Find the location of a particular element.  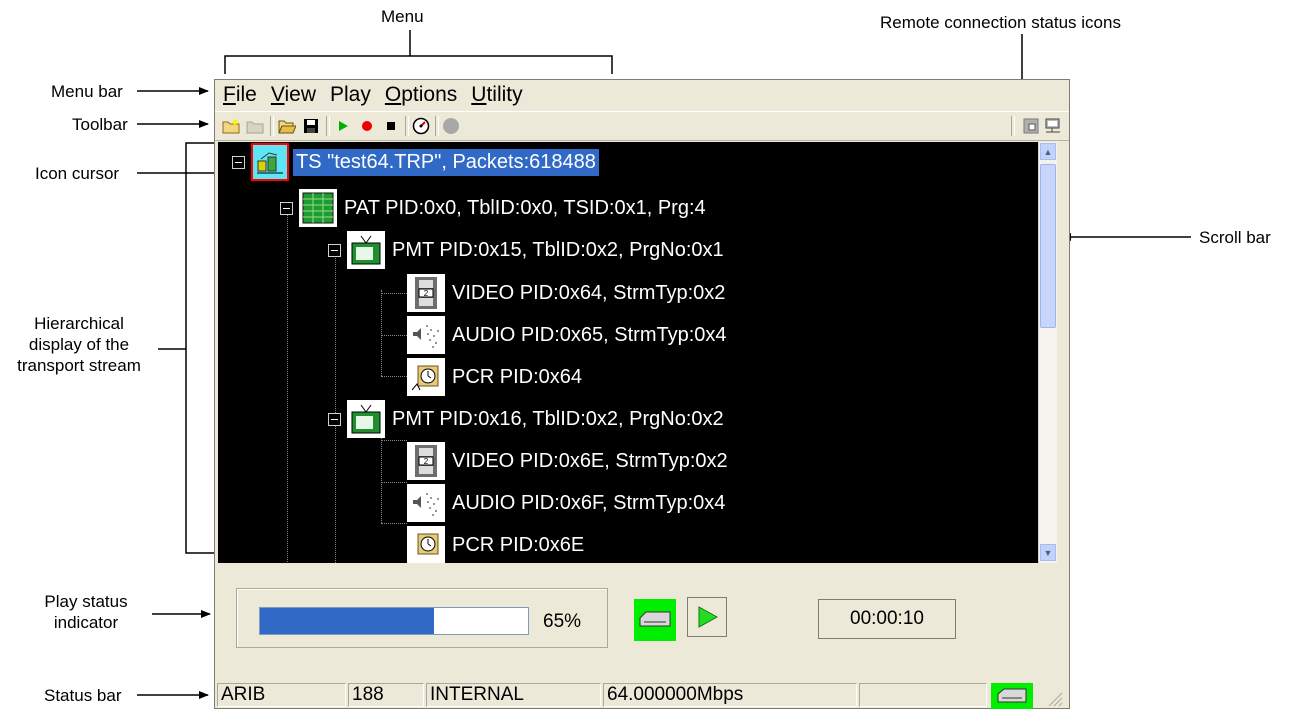

callout-remote-status: Remote connection status icons is located at coordinates (1000, 22).